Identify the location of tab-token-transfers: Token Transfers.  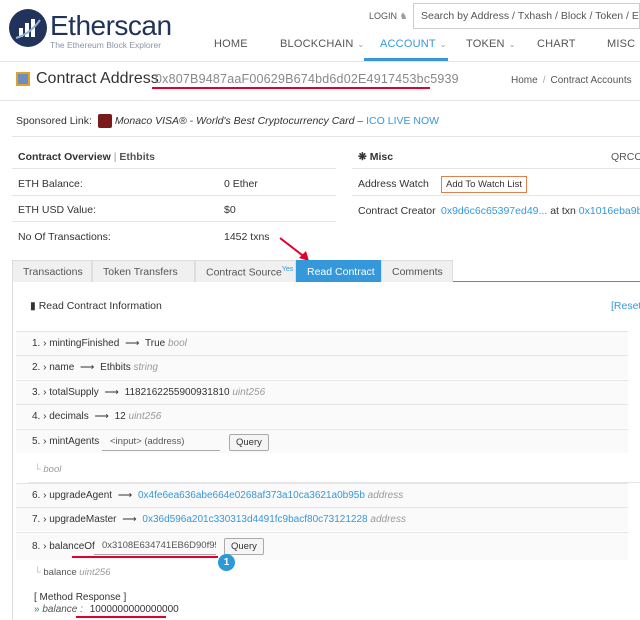
(143, 271).